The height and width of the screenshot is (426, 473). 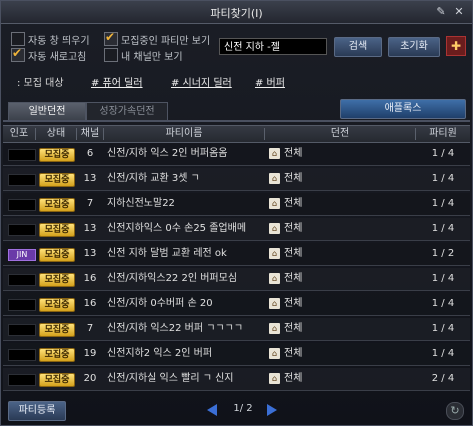 What do you see at coordinates (236, 329) in the screenshot?
I see `party-row: 모집중 7 신전/지하 익스22 버퍼 ㄱㄱㄱㄱ ⌂ 전체 1 / 4` at bounding box center [236, 329].